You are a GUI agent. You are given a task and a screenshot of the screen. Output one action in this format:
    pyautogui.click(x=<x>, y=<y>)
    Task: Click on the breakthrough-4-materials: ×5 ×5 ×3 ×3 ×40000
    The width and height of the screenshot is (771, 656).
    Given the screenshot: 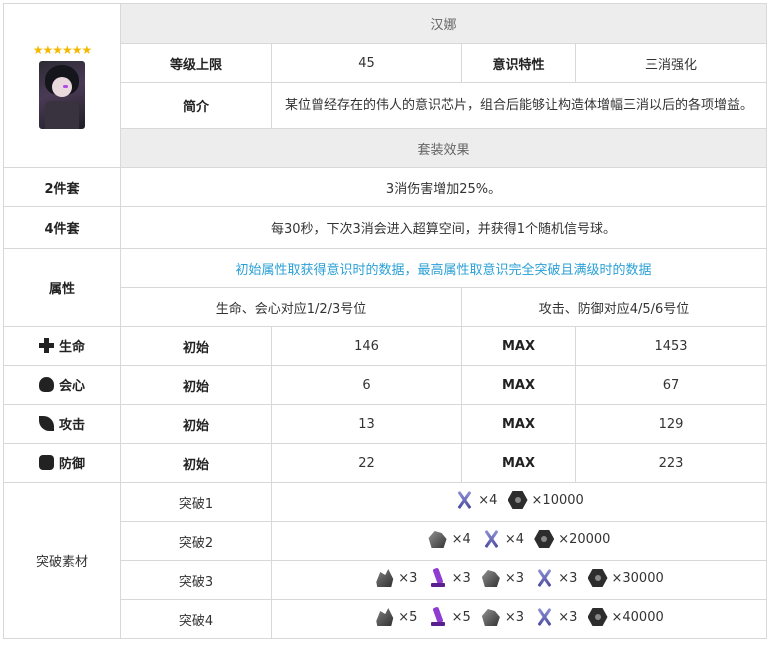 What is the action you would take?
    pyautogui.click(x=519, y=619)
    